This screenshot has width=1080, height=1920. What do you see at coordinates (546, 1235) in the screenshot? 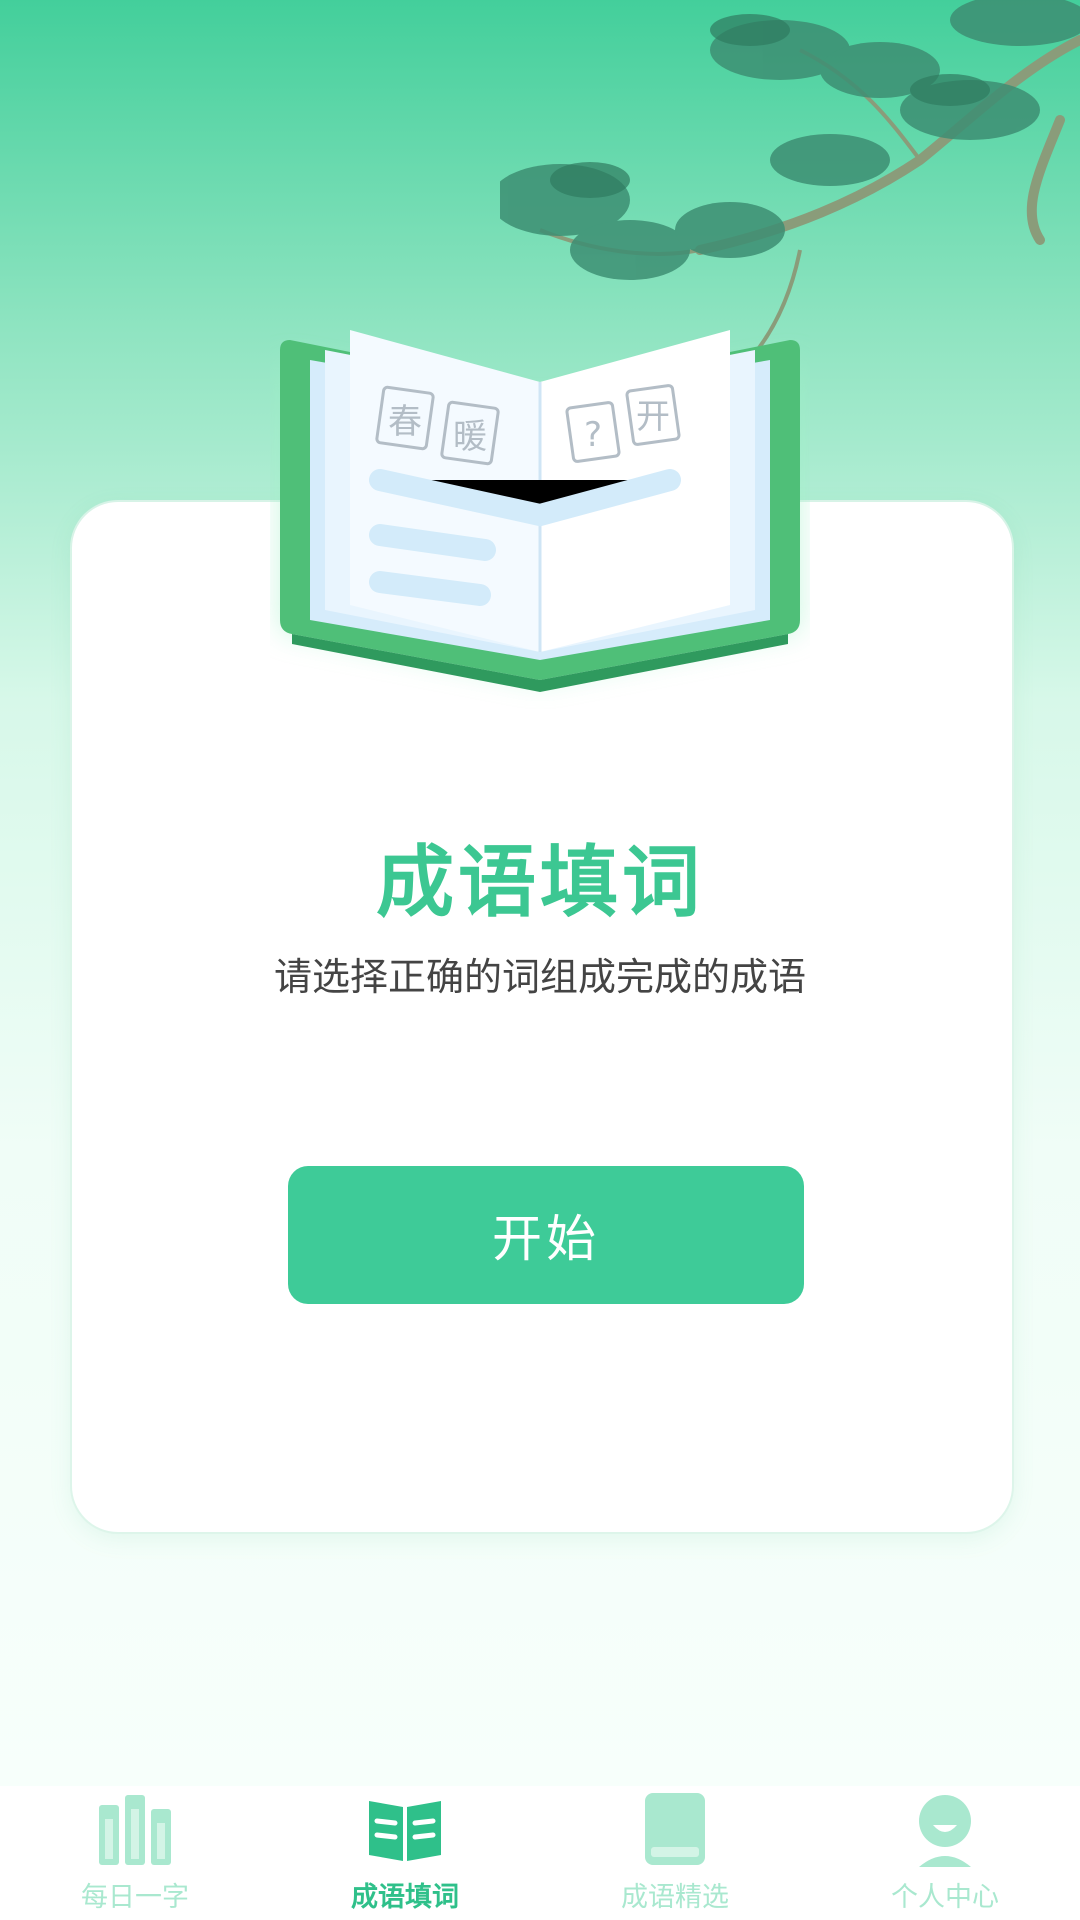
I see `start-button: 开始` at bounding box center [546, 1235].